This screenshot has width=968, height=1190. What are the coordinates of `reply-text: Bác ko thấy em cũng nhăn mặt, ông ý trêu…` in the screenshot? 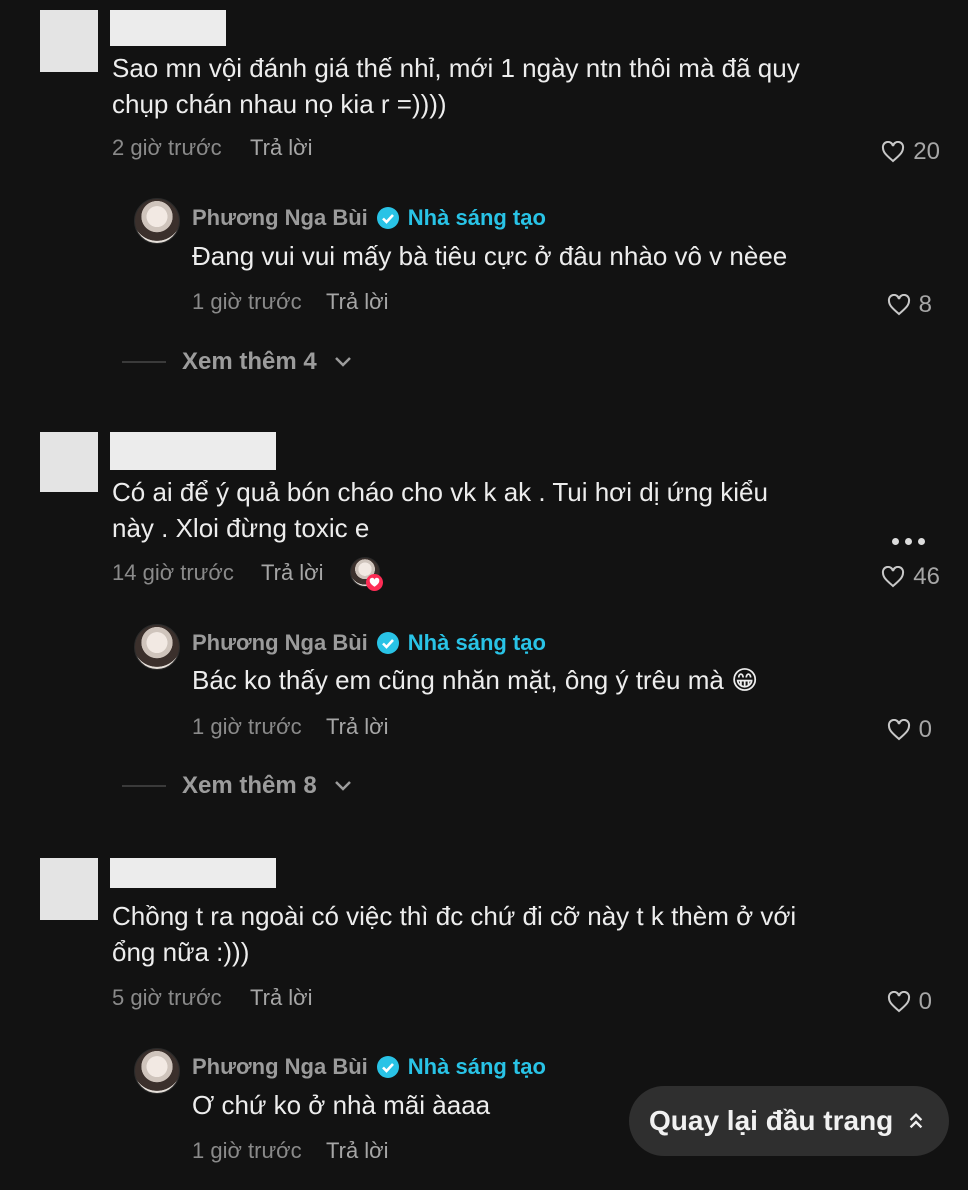 It's located at (475, 680).